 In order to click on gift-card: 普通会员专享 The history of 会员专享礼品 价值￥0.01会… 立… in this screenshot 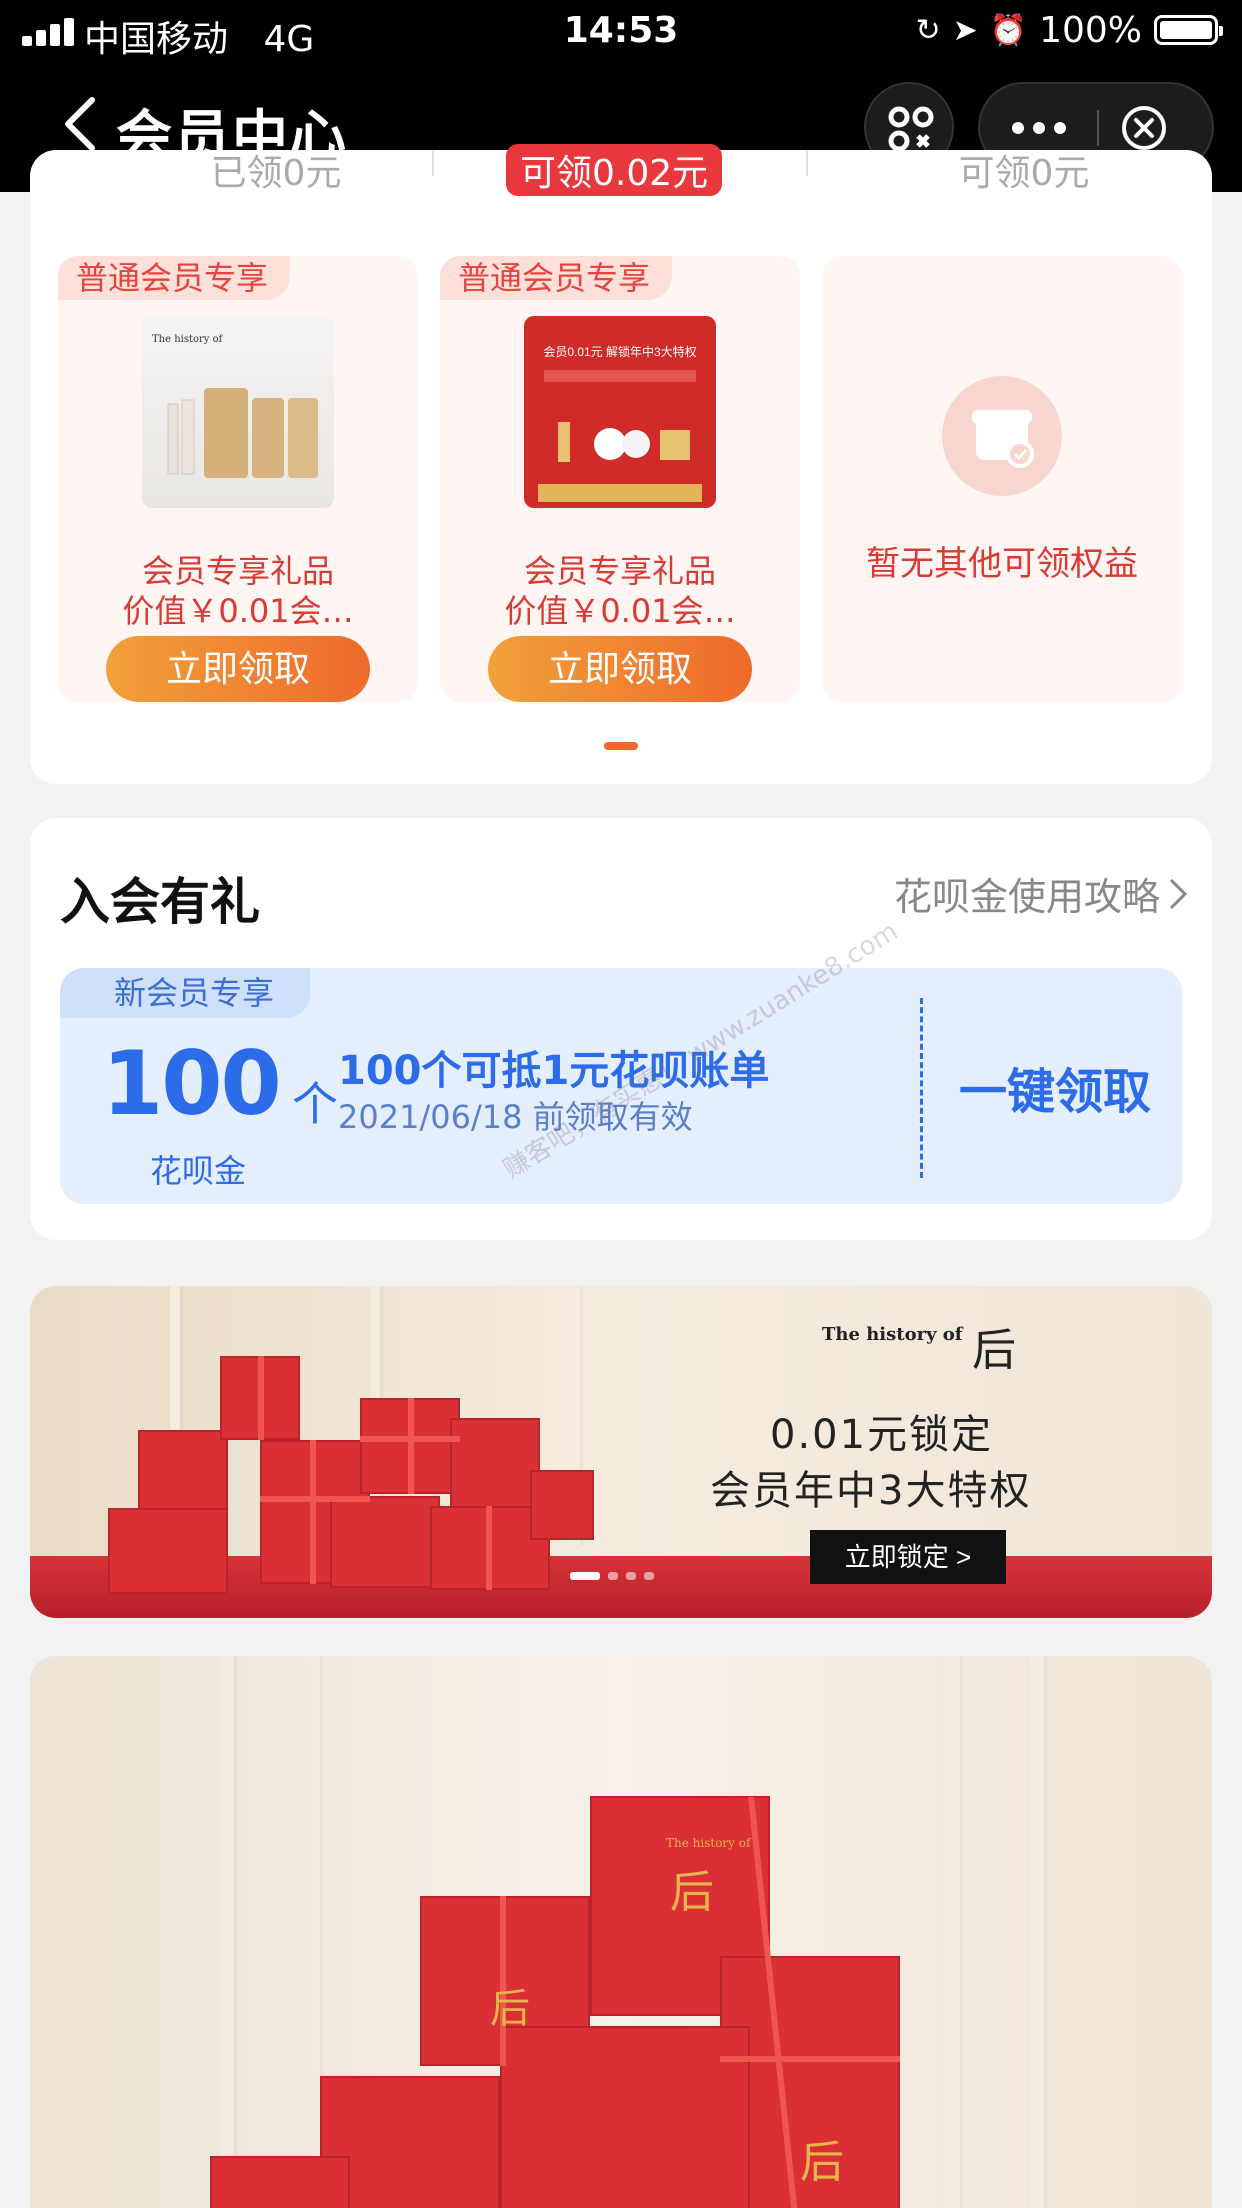, I will do `click(238, 479)`.